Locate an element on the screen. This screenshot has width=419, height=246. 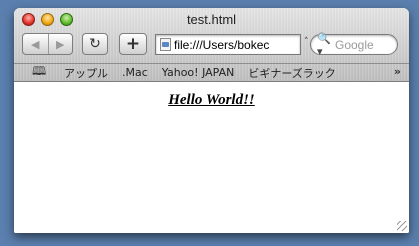
window-title: test.html is located at coordinates (211, 19).